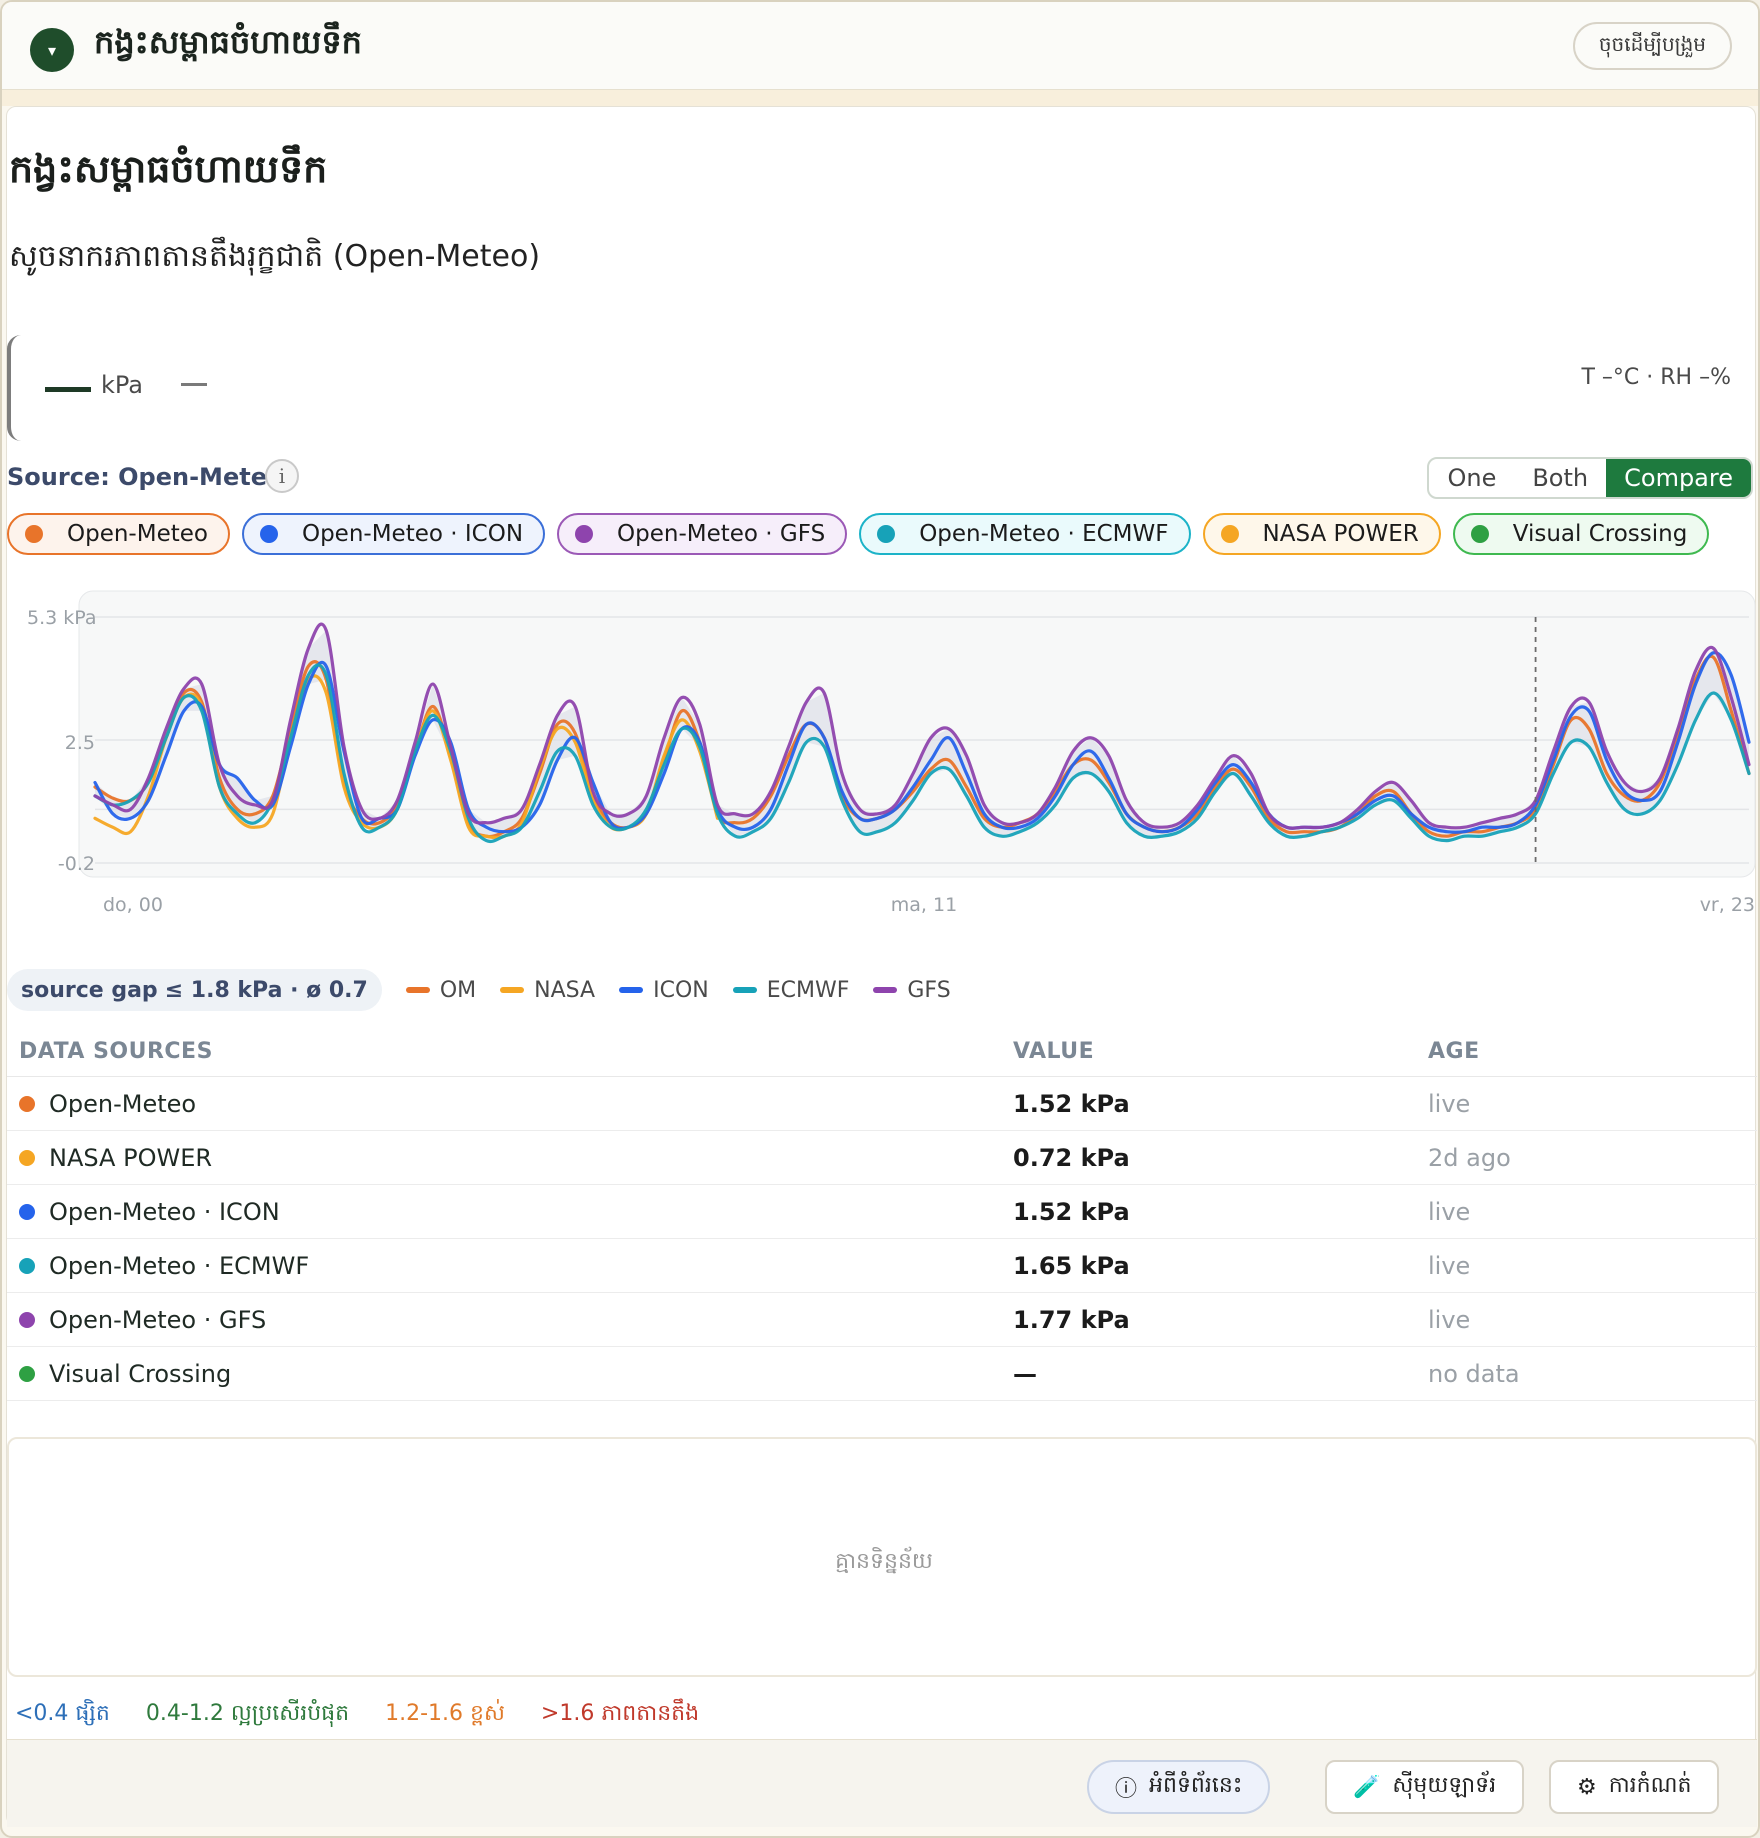 Image resolution: width=1760 pixels, height=1838 pixels. What do you see at coordinates (62, 1713) in the screenshot?
I see `scale-item: <0.4 ផ្សិត` at bounding box center [62, 1713].